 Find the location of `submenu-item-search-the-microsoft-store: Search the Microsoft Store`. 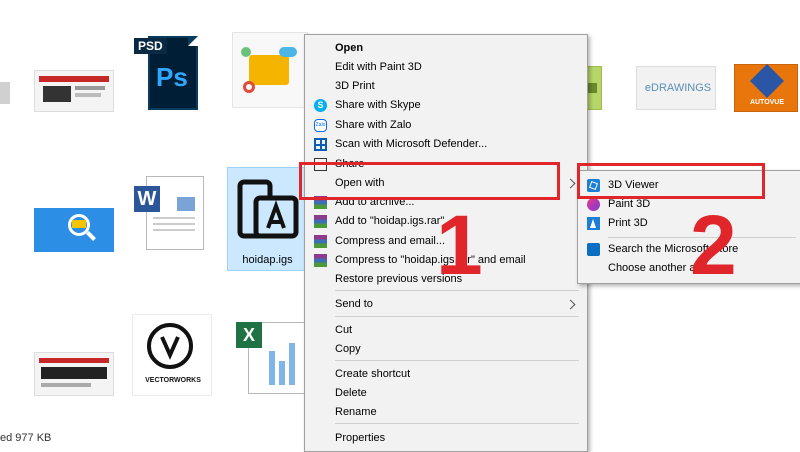

submenu-item-search-the-microsoft-store: Search the Microsoft Store is located at coordinates (689, 249).